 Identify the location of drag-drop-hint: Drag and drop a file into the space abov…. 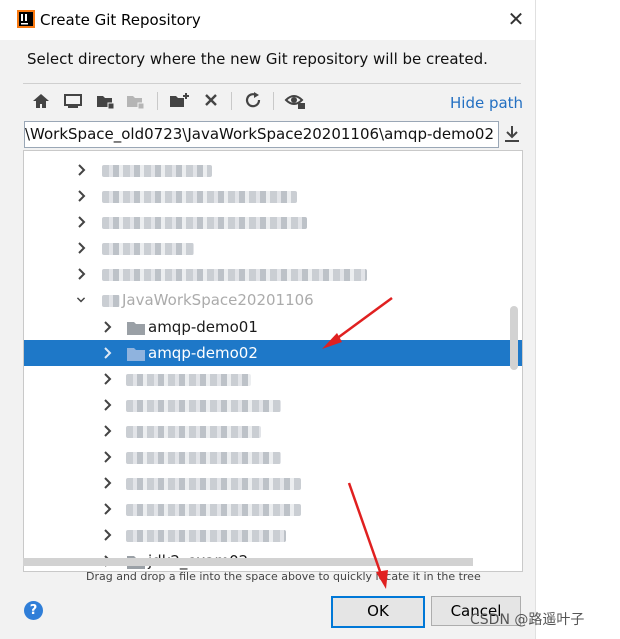
(283, 576).